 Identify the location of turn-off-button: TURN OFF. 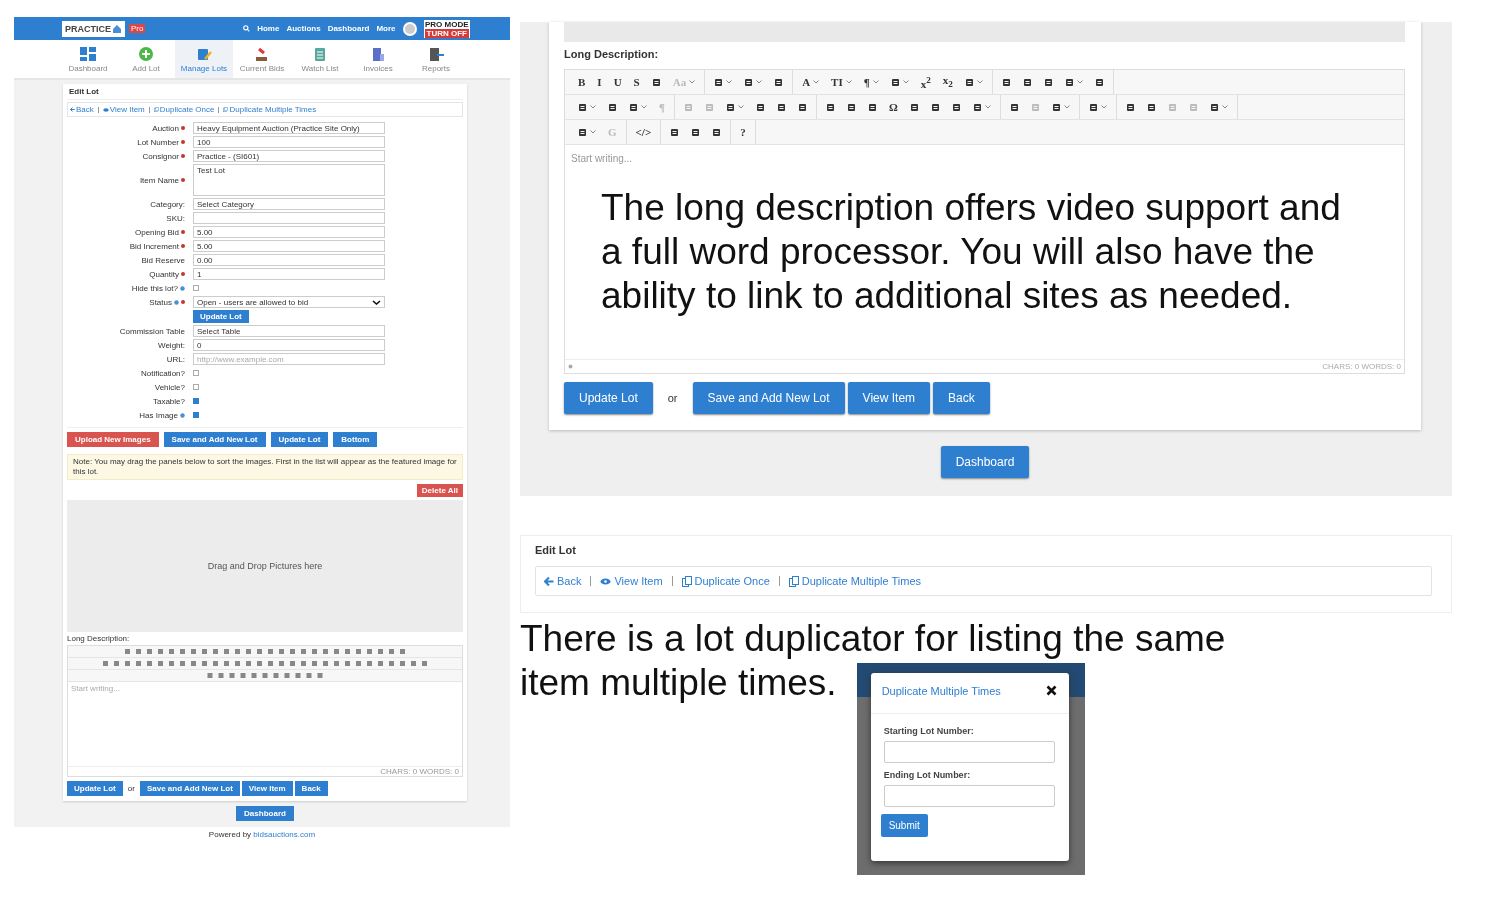
(446, 33).